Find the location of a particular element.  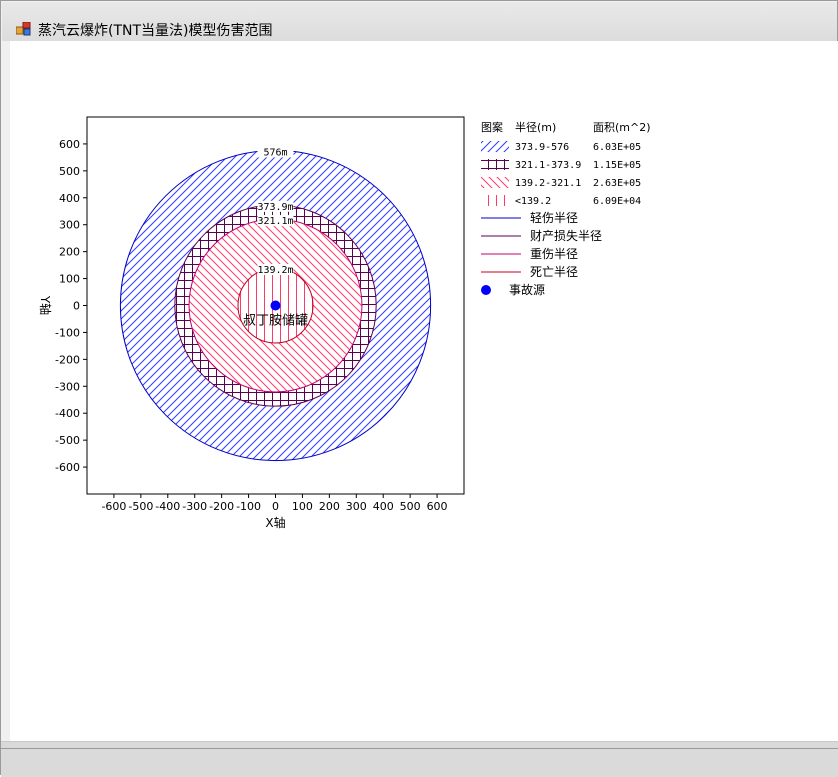

legend-radius-0: 373.9-576 is located at coordinates (542, 147).